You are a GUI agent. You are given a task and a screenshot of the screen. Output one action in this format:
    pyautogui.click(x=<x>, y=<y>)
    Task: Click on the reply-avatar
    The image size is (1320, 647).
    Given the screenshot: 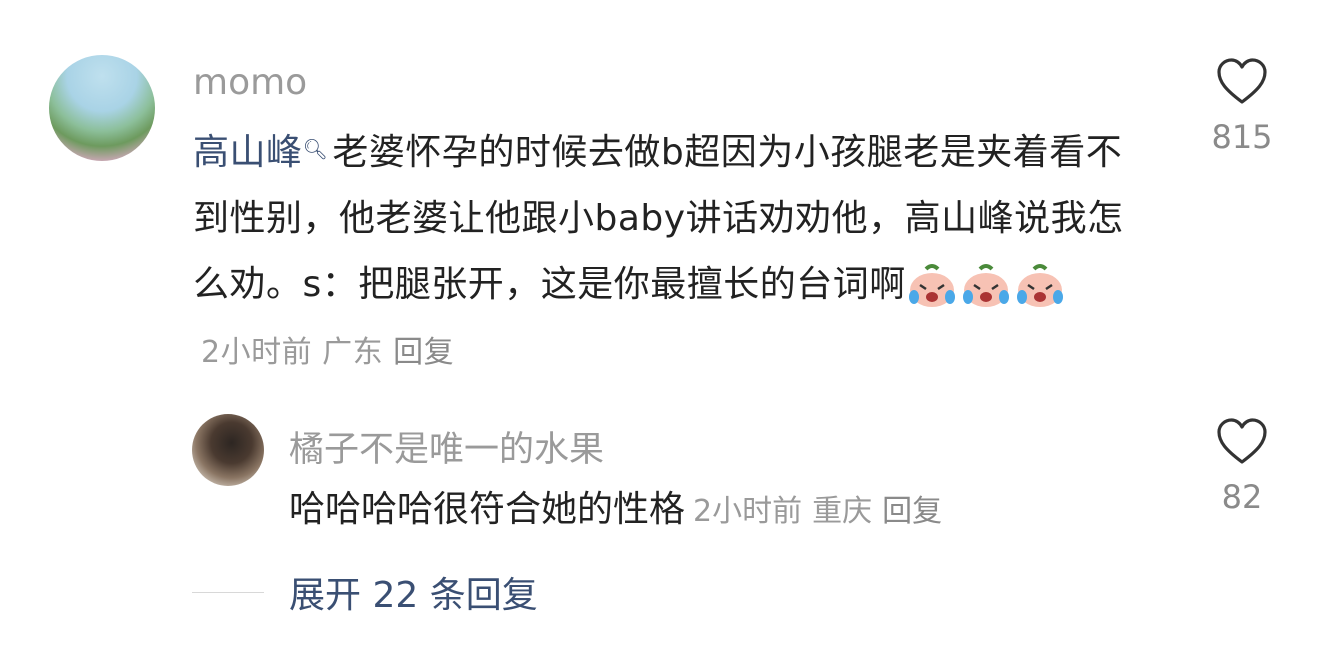 What is the action you would take?
    pyautogui.click(x=228, y=450)
    